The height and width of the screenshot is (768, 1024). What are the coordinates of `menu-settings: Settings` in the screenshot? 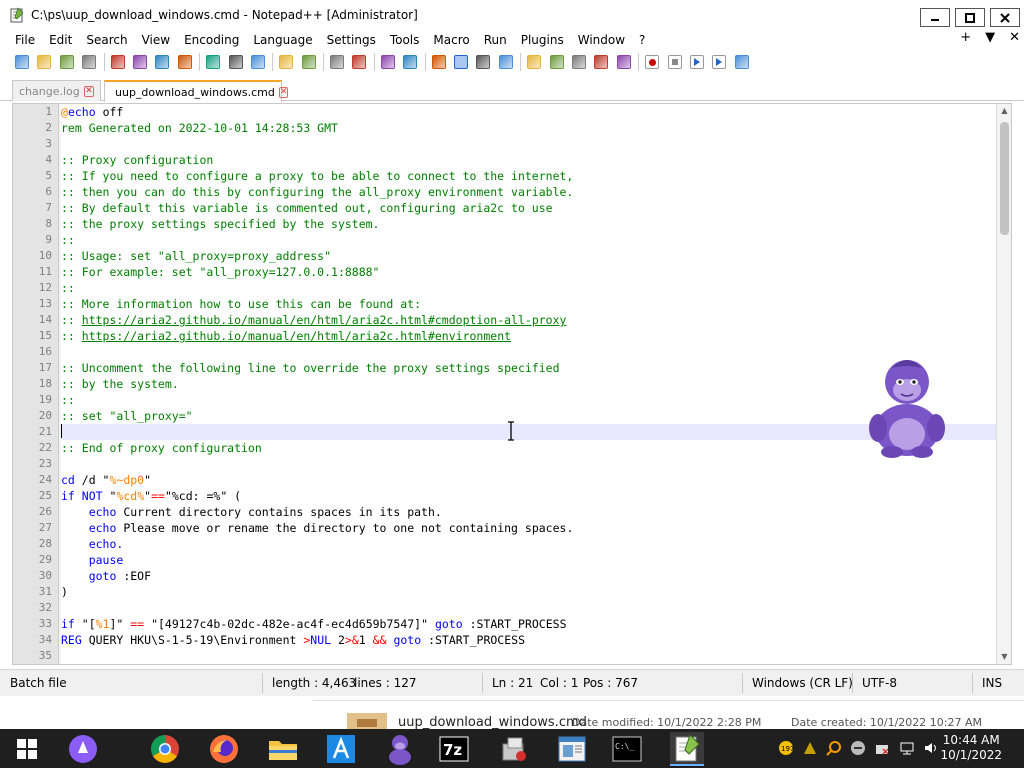 It's located at (350, 40).